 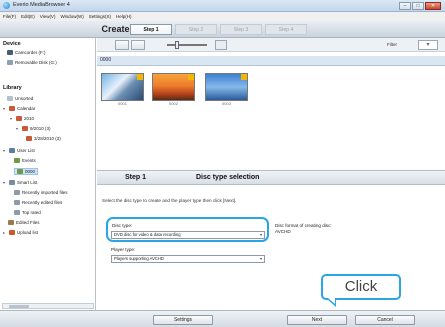 What do you see at coordinates (71, 16) in the screenshot?
I see `menu-window: Window(W)` at bounding box center [71, 16].